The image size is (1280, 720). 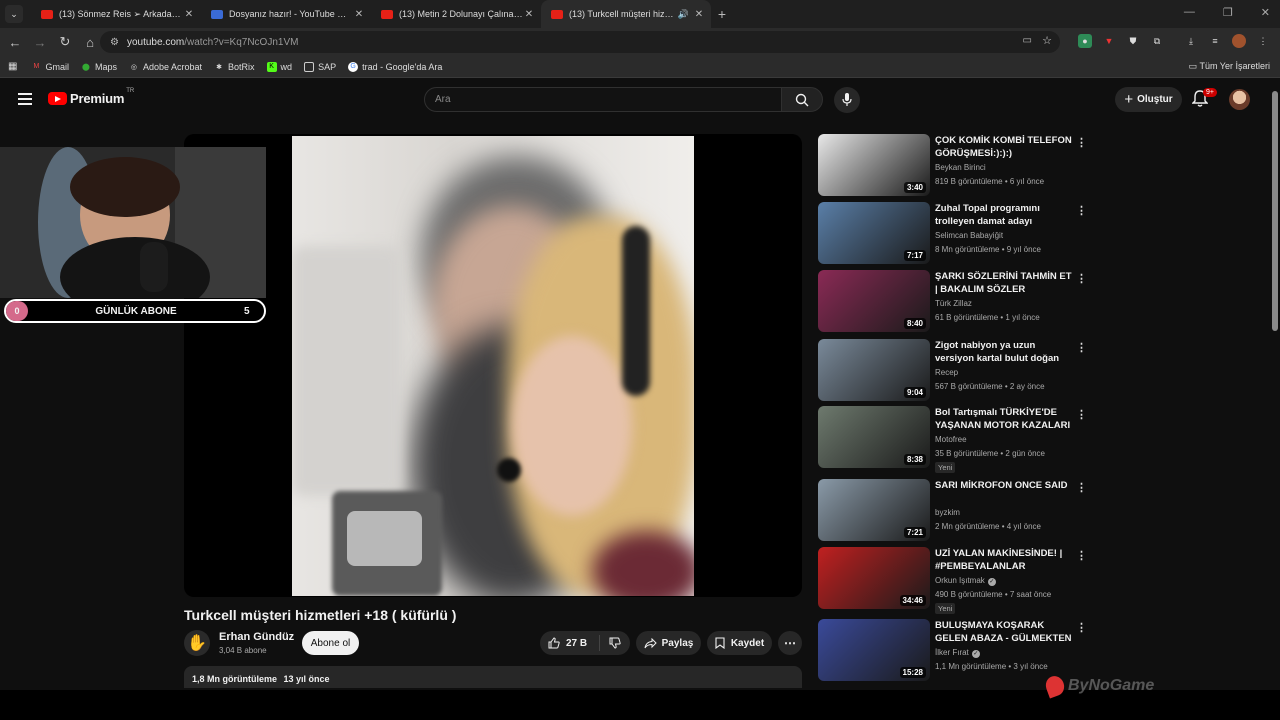 What do you see at coordinates (1004, 147) in the screenshot?
I see `related-video-title: ÇOK KOMİK KOMBİ TELEFON GÖRÜŞMESİ:):):)` at bounding box center [1004, 147].